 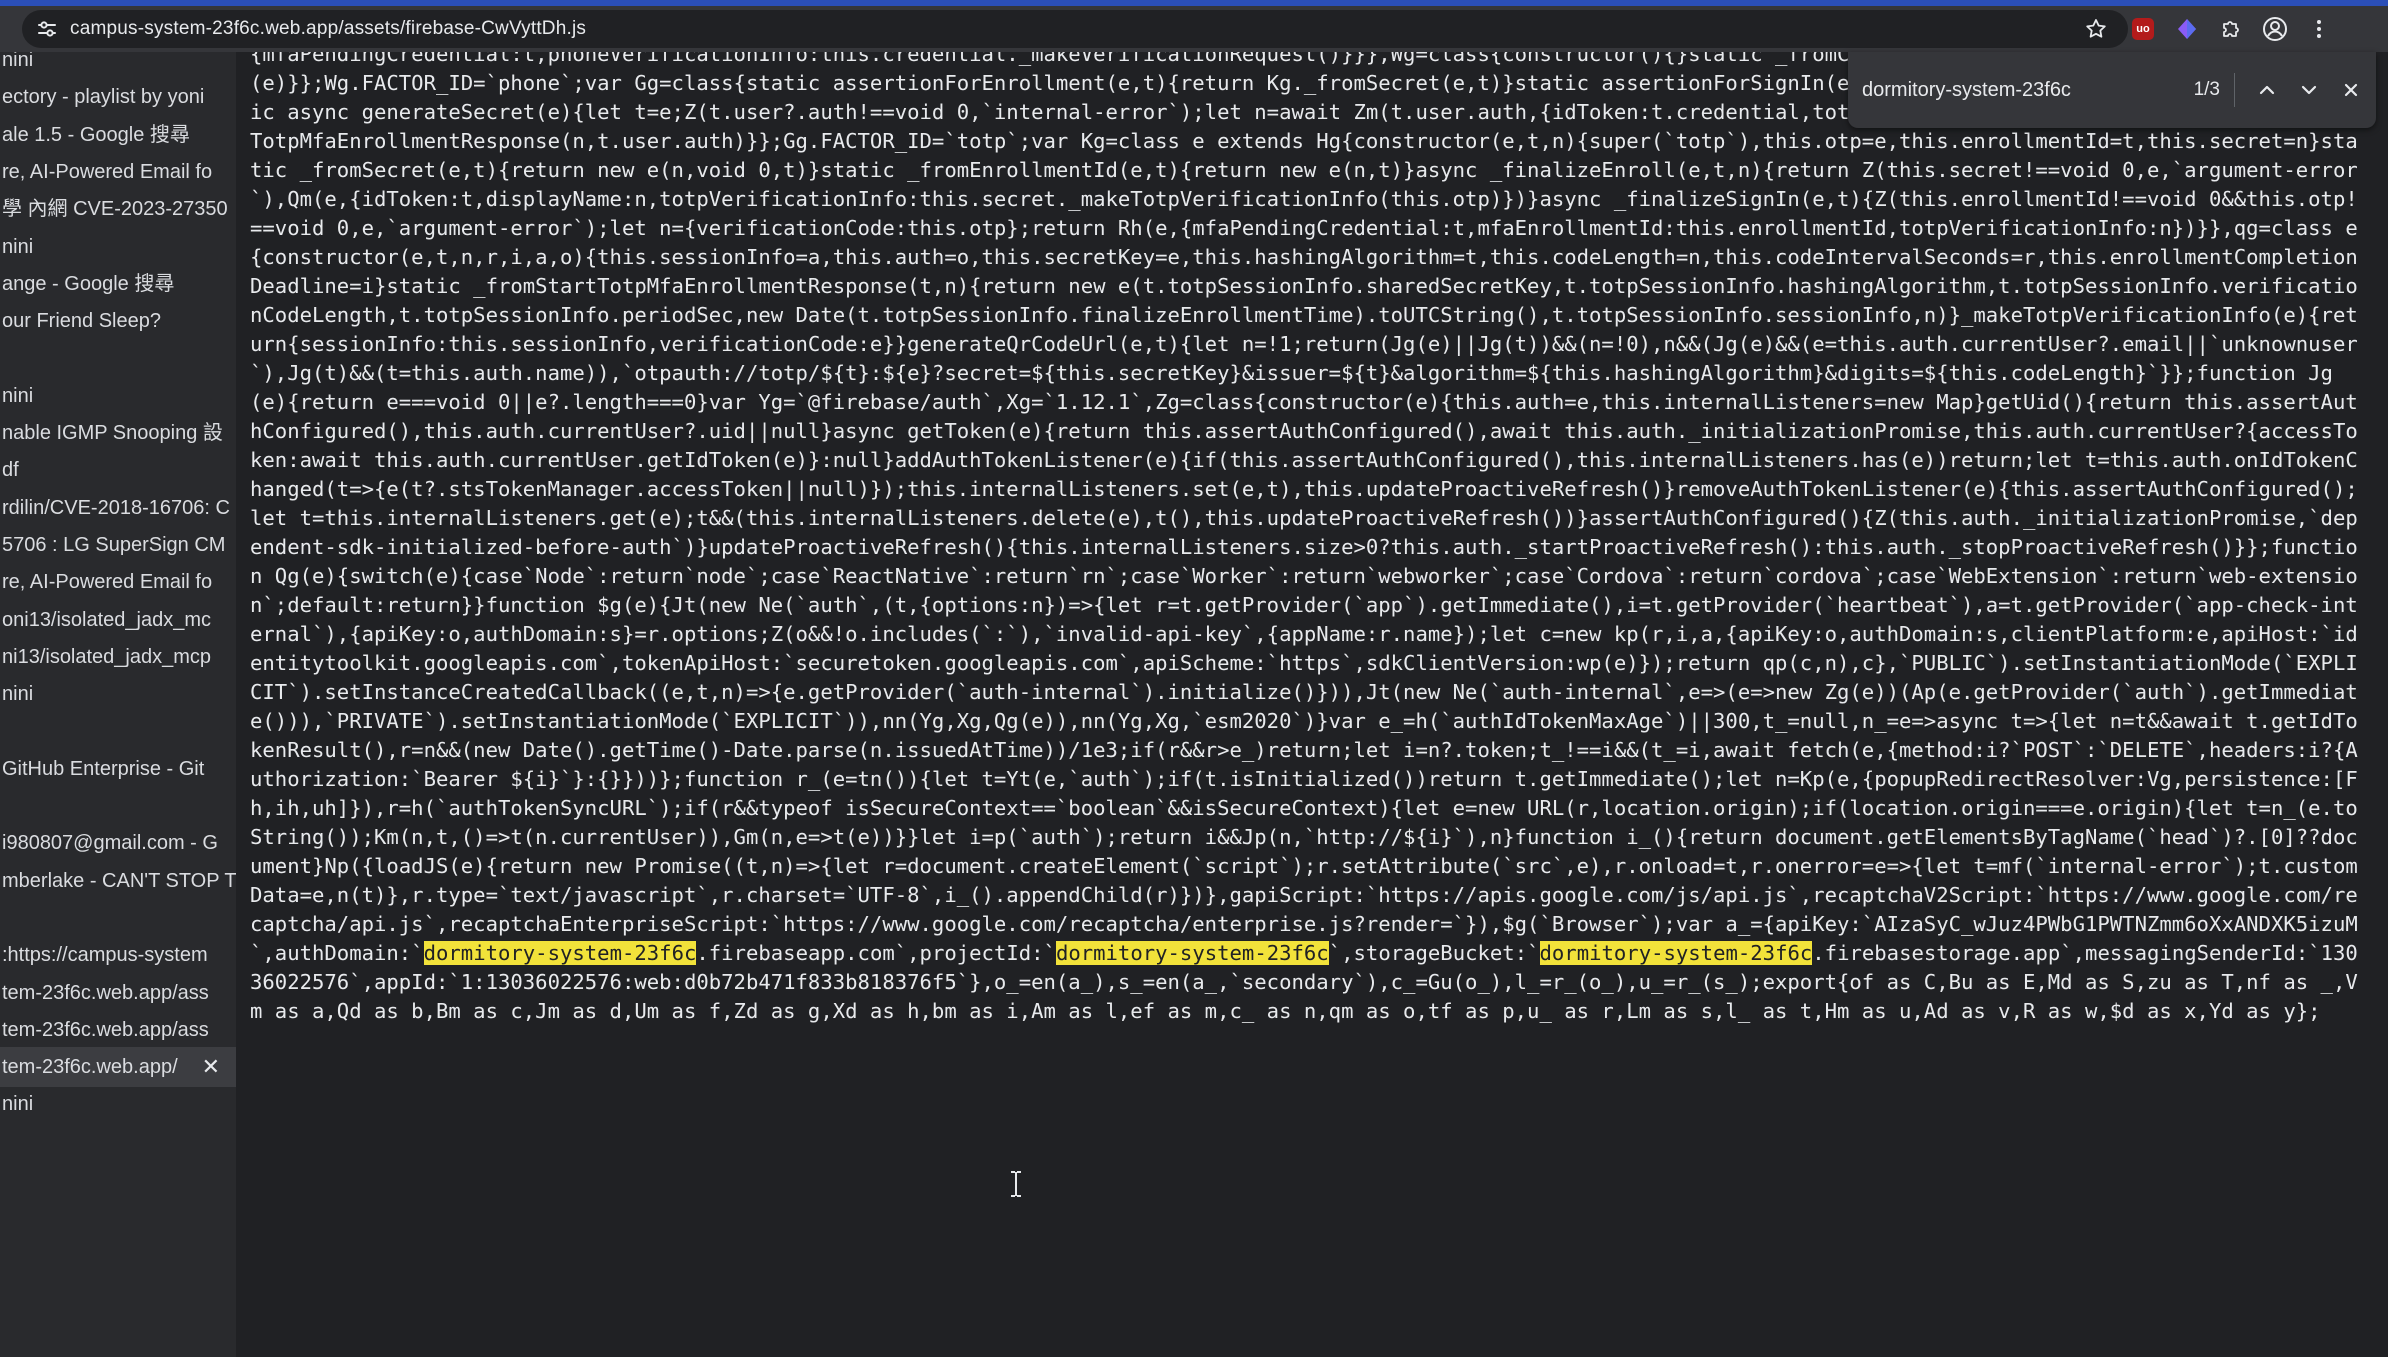 What do you see at coordinates (1192, 953) in the screenshot?
I see `search-match-2: dormitory-system-23f6c` at bounding box center [1192, 953].